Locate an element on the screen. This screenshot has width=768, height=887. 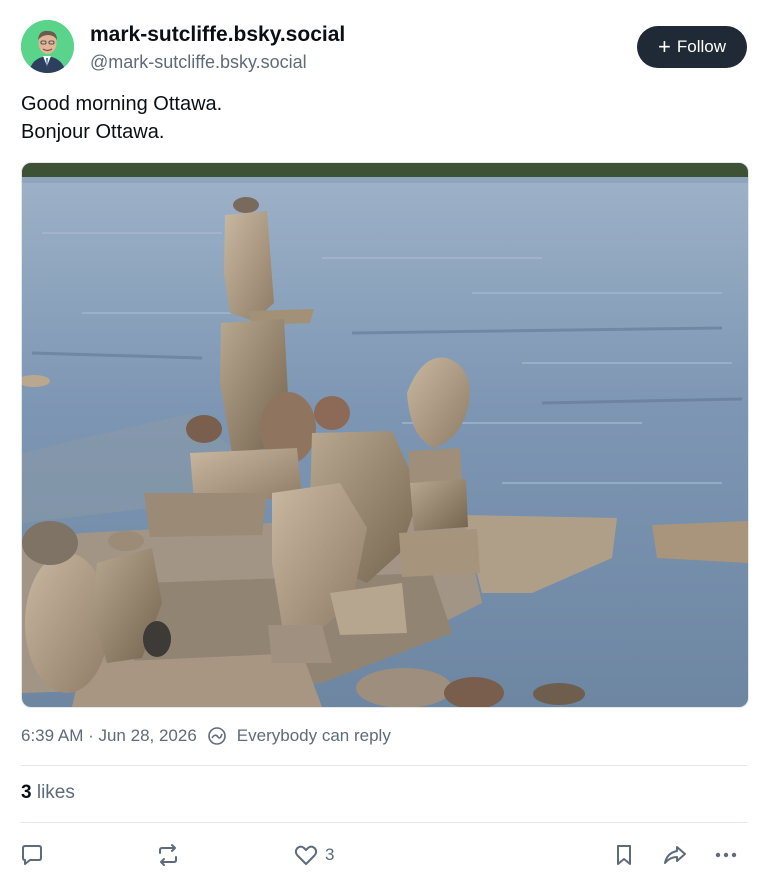
bookmark-button is located at coordinates (624, 855).